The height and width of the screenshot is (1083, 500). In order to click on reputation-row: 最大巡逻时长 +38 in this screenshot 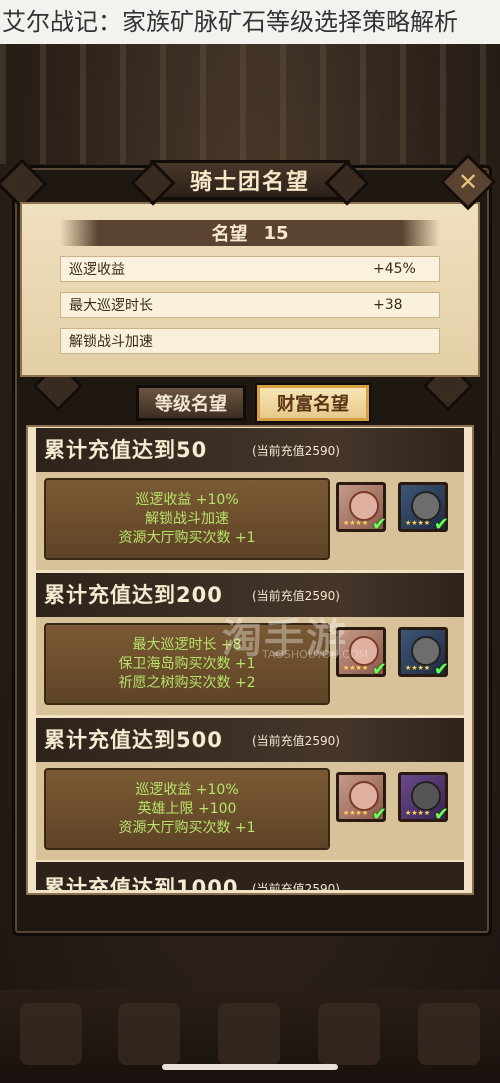, I will do `click(250, 305)`.